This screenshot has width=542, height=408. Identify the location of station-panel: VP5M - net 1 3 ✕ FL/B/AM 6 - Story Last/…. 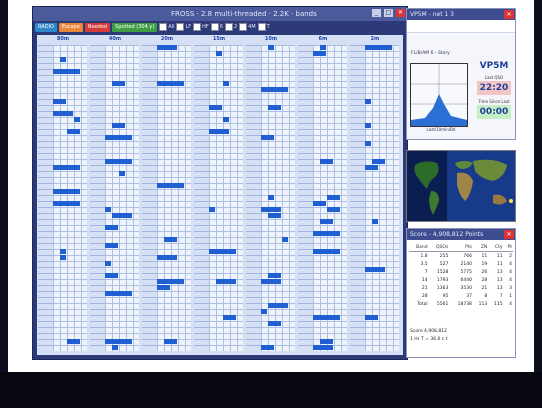
(461, 74).